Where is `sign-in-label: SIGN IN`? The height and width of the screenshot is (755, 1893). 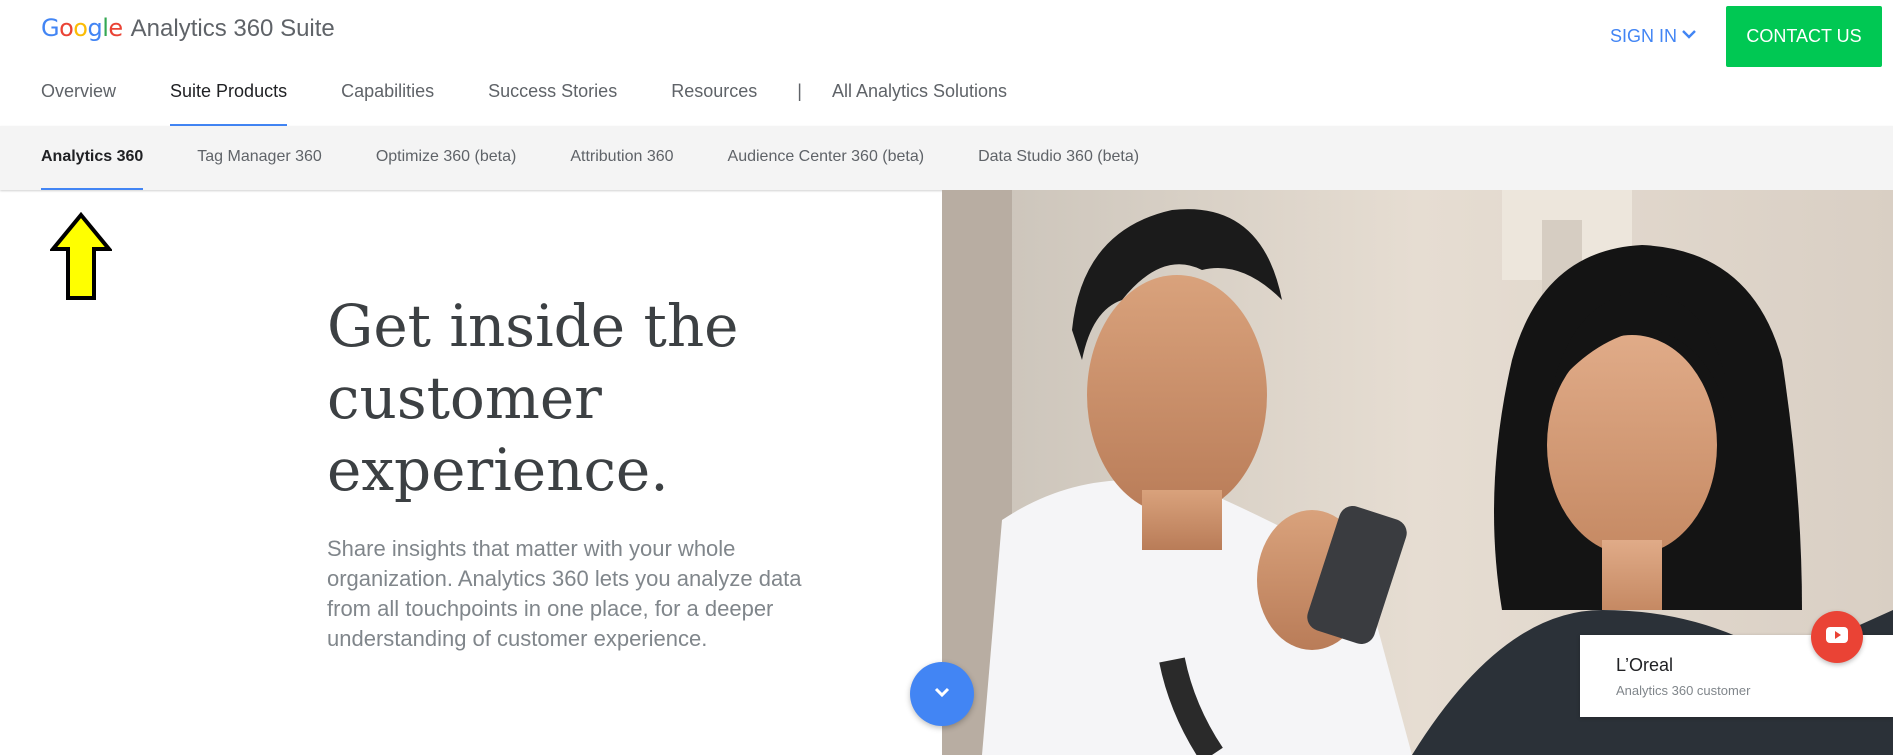 sign-in-label: SIGN IN is located at coordinates (1644, 36).